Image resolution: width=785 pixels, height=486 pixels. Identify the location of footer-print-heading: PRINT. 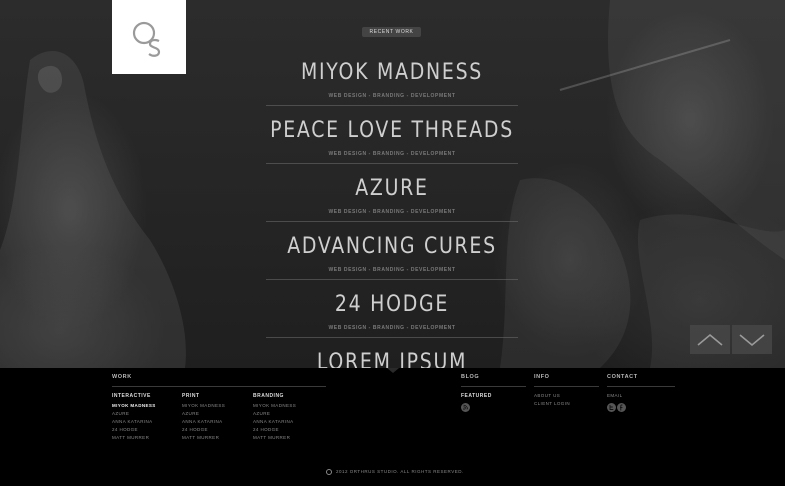
(191, 396).